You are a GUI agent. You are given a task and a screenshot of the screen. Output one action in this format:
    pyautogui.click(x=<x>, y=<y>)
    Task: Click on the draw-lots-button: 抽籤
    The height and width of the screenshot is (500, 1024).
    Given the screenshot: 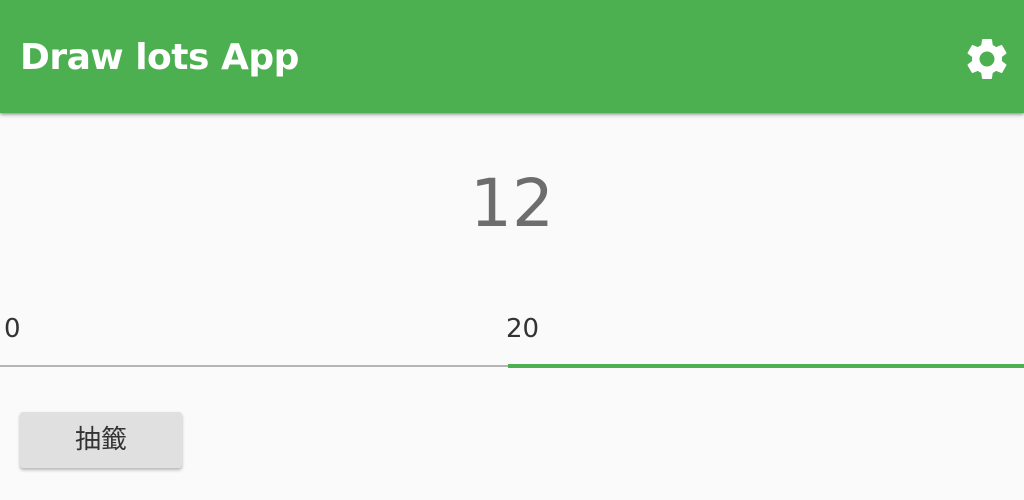 What is the action you would take?
    pyautogui.click(x=101, y=440)
    